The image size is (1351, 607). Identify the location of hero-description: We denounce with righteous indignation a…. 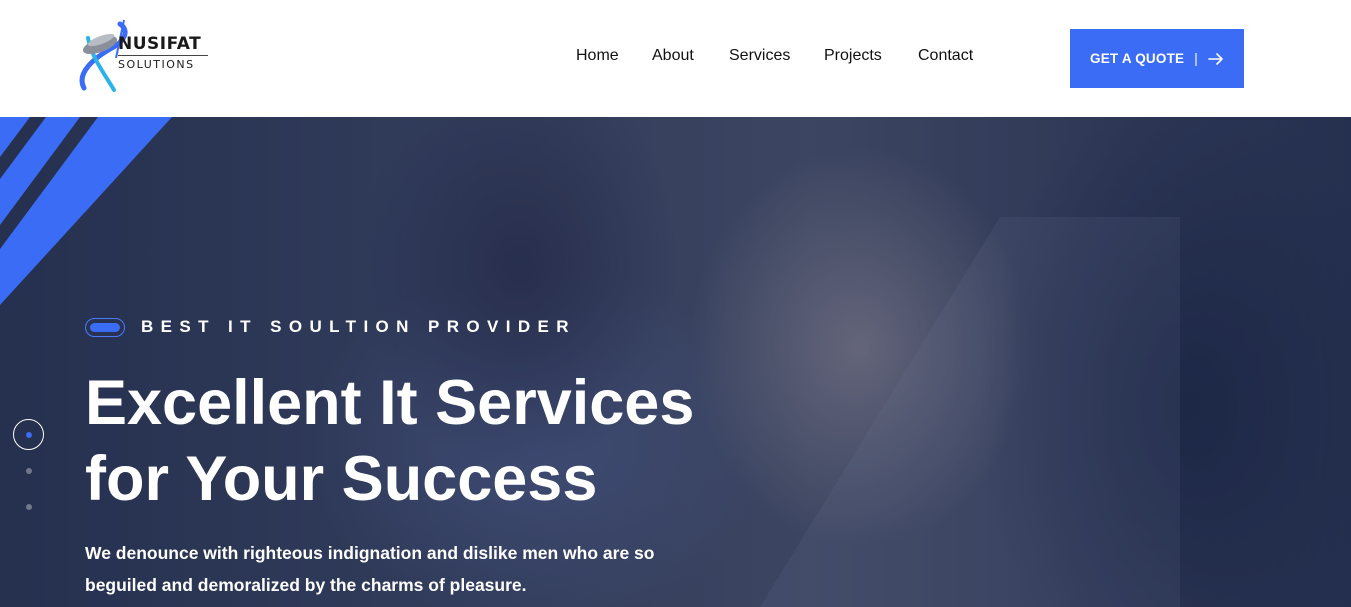
(370, 569).